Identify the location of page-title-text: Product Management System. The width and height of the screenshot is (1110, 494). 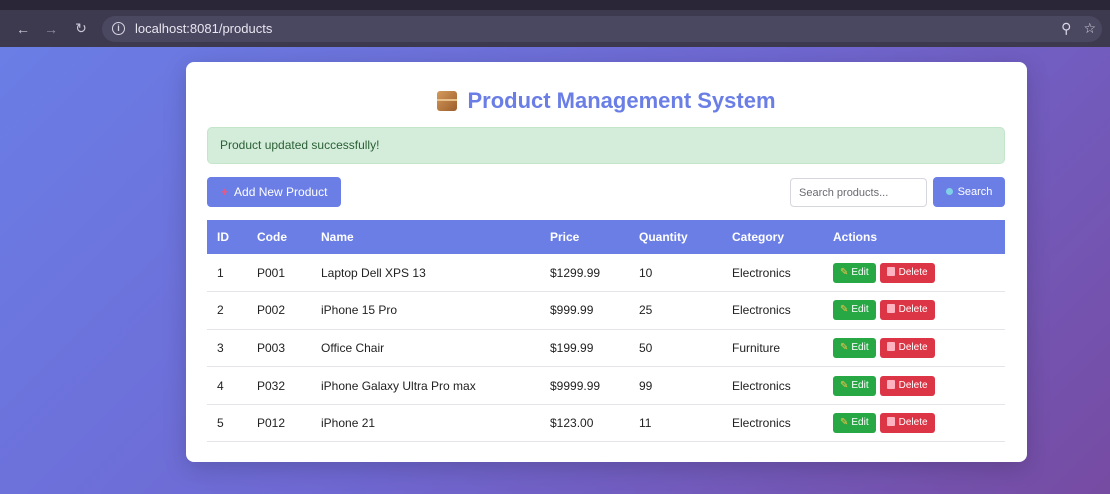
(621, 100).